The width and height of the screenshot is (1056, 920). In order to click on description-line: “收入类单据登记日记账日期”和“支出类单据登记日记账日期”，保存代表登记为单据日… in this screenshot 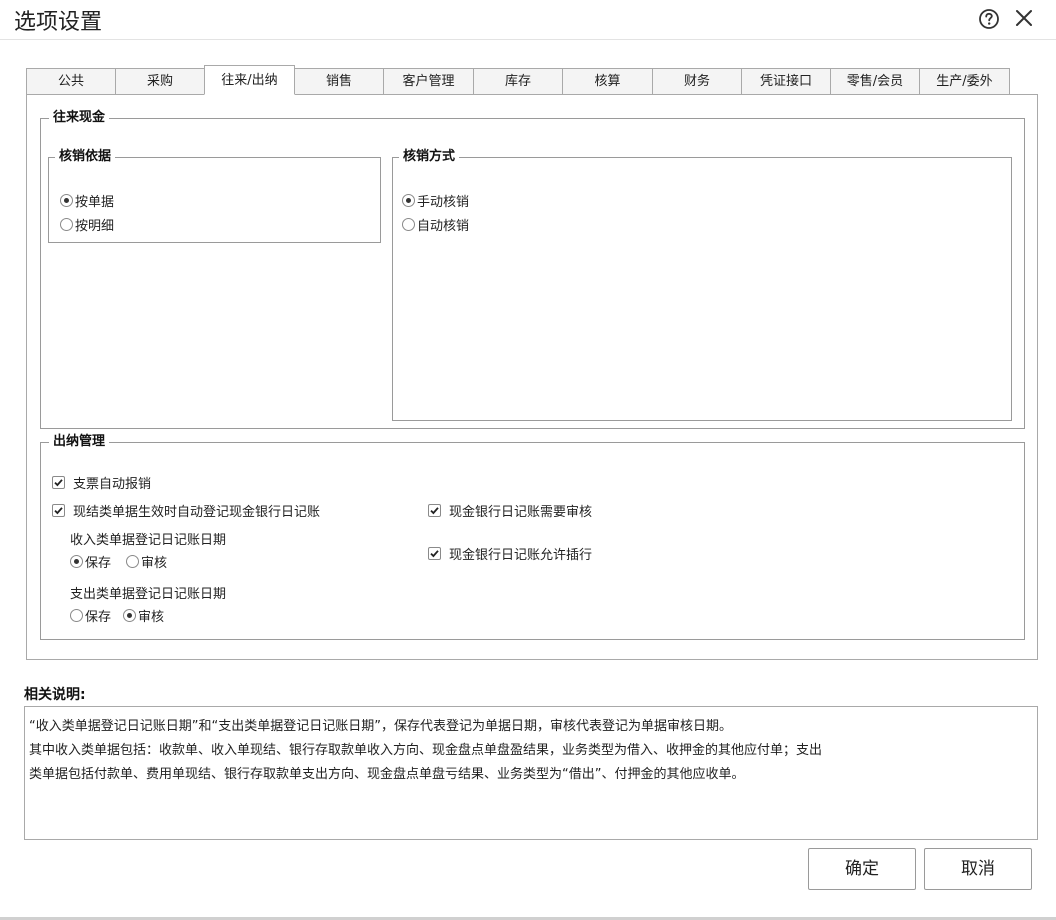, I will do `click(380, 726)`.